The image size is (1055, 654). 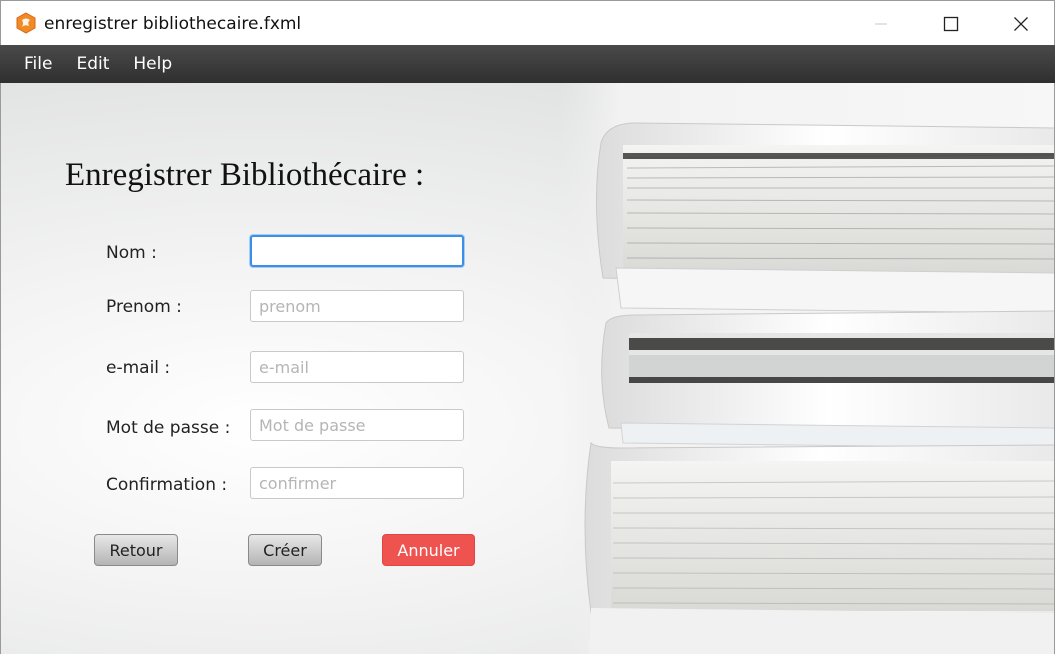 I want to click on maximize-button, so click(x=951, y=23).